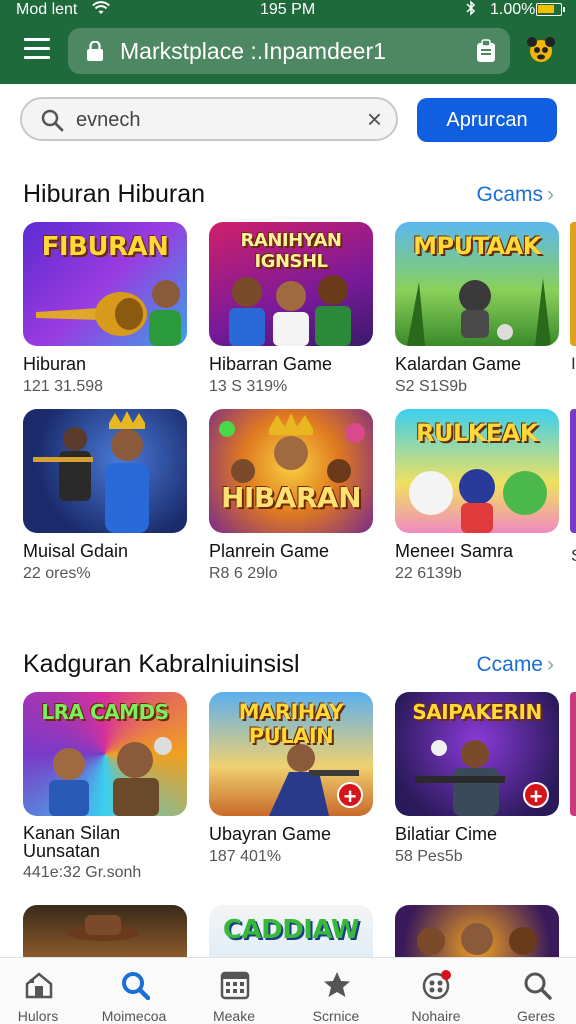 The image size is (576, 1024). Describe the element at coordinates (108, 313) in the screenshot. I see `trumpet-icon` at that location.